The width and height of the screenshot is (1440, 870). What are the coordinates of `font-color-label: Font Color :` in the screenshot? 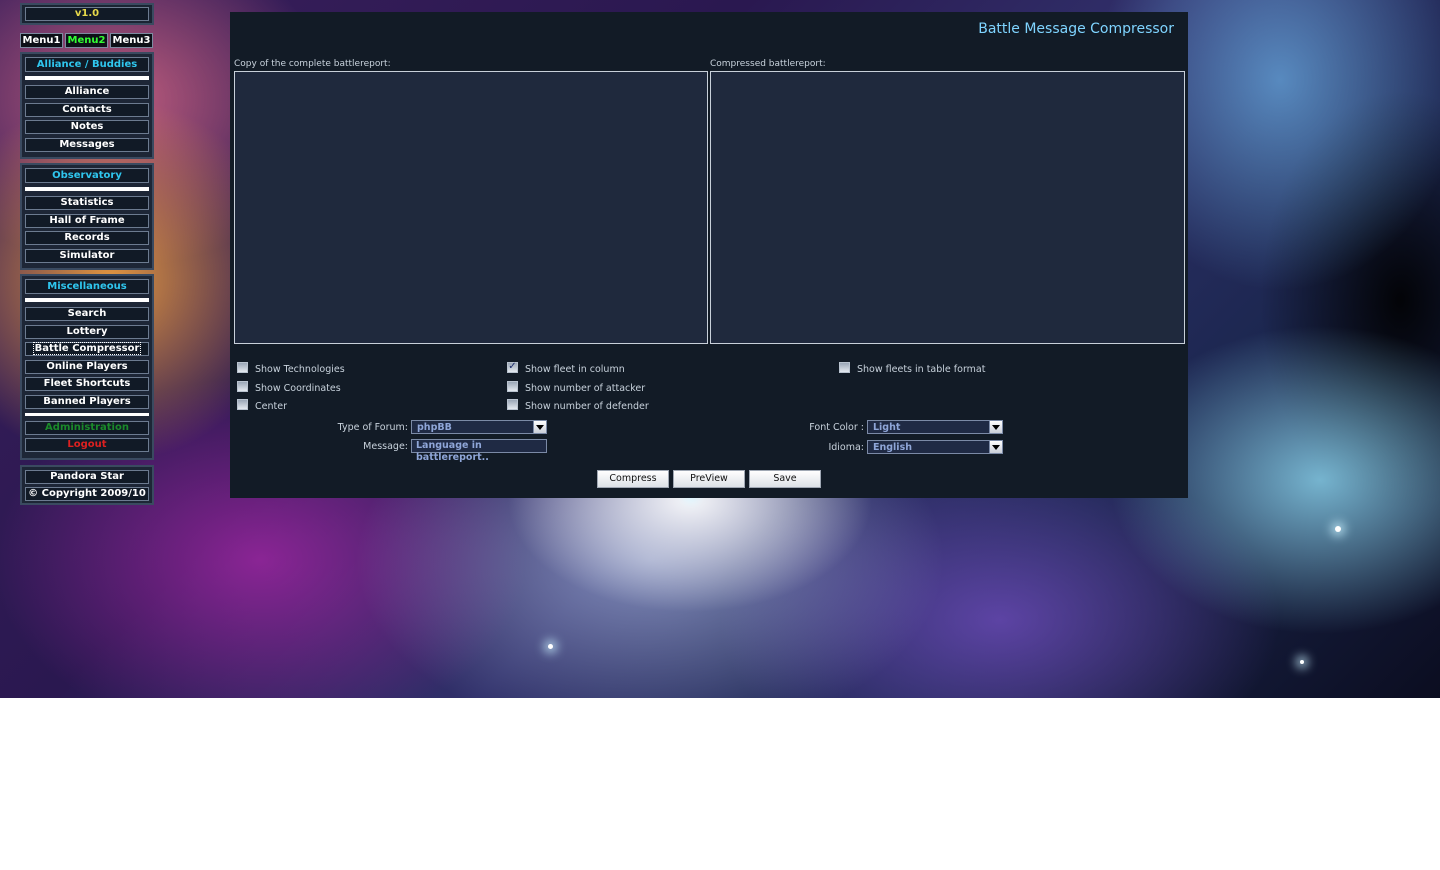 It's located at (836, 427).